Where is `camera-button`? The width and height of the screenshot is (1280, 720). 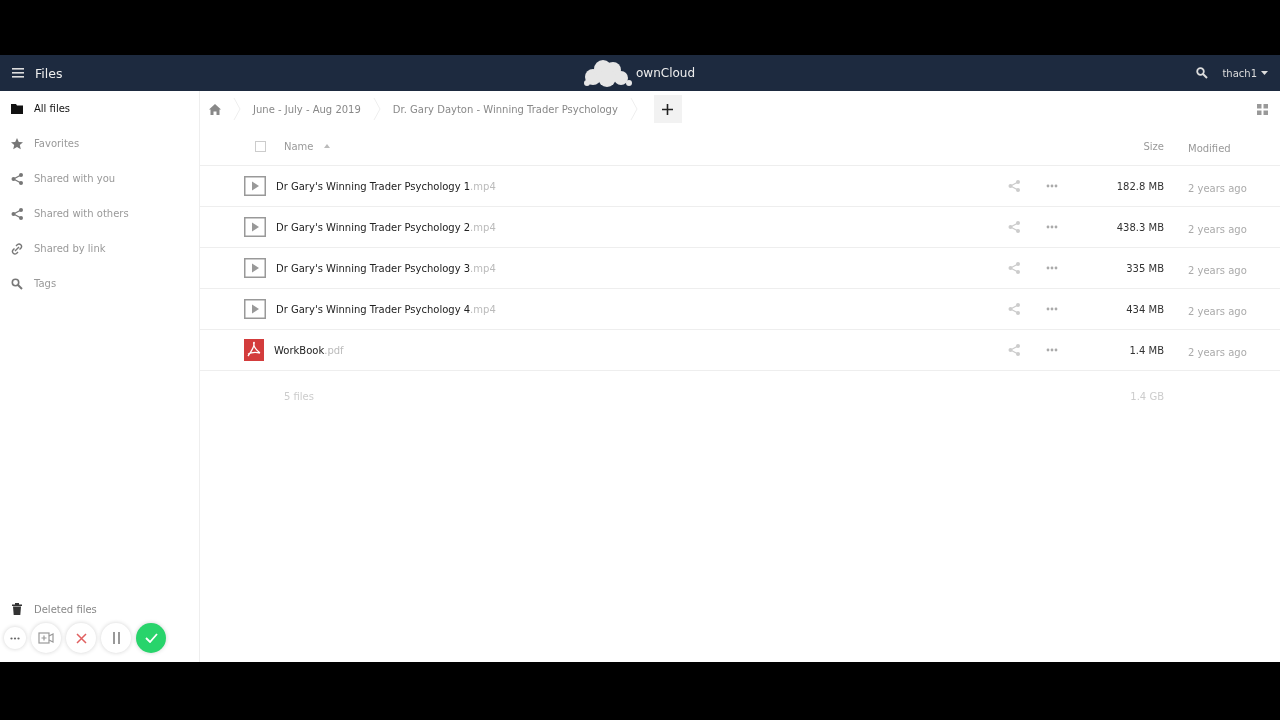
camera-button is located at coordinates (46, 638).